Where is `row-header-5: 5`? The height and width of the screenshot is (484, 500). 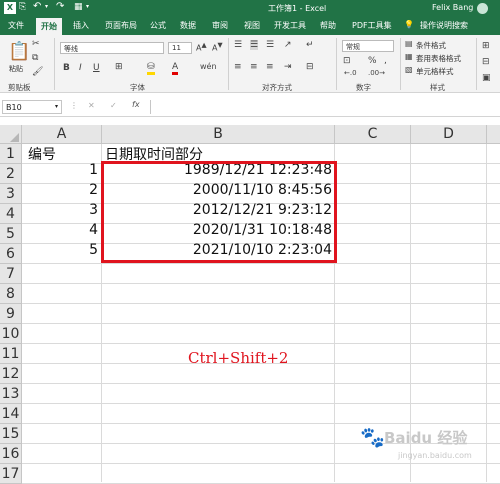
row-header-5: 5 is located at coordinates (11, 234).